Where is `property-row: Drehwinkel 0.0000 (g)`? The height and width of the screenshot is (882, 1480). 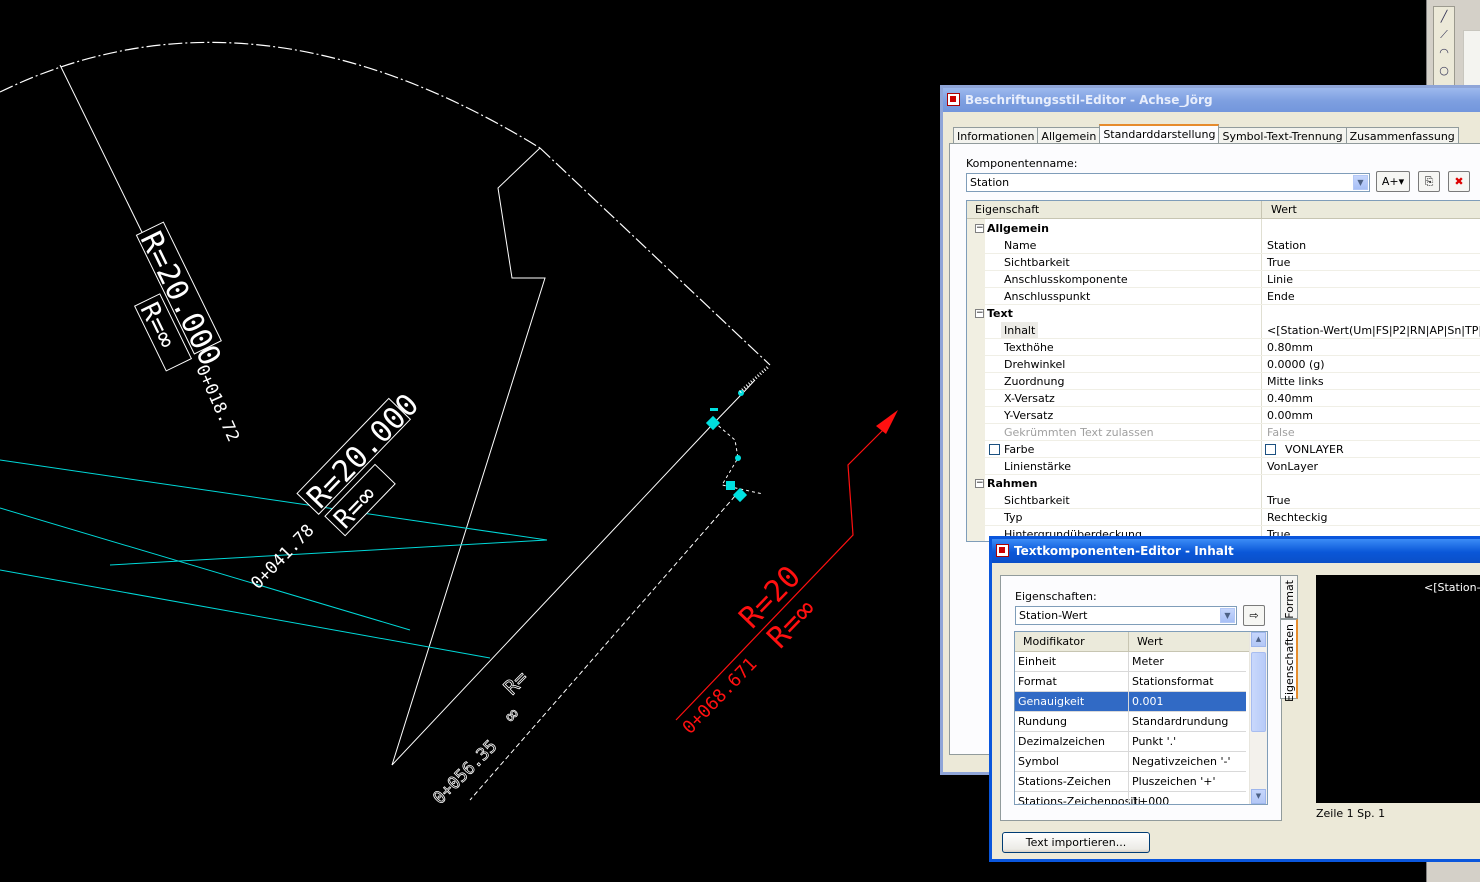 property-row: Drehwinkel 0.0000 (g) is located at coordinates (1223, 364).